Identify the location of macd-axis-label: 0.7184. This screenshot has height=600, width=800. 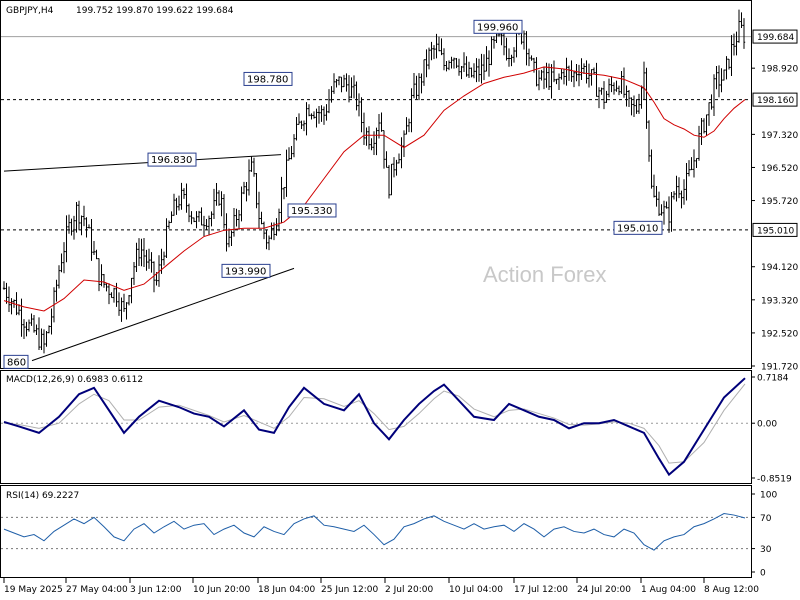
(773, 379).